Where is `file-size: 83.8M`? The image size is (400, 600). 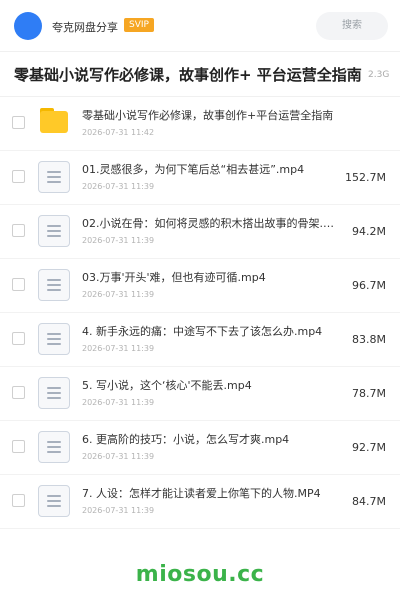
file-size: 83.8M is located at coordinates (369, 339).